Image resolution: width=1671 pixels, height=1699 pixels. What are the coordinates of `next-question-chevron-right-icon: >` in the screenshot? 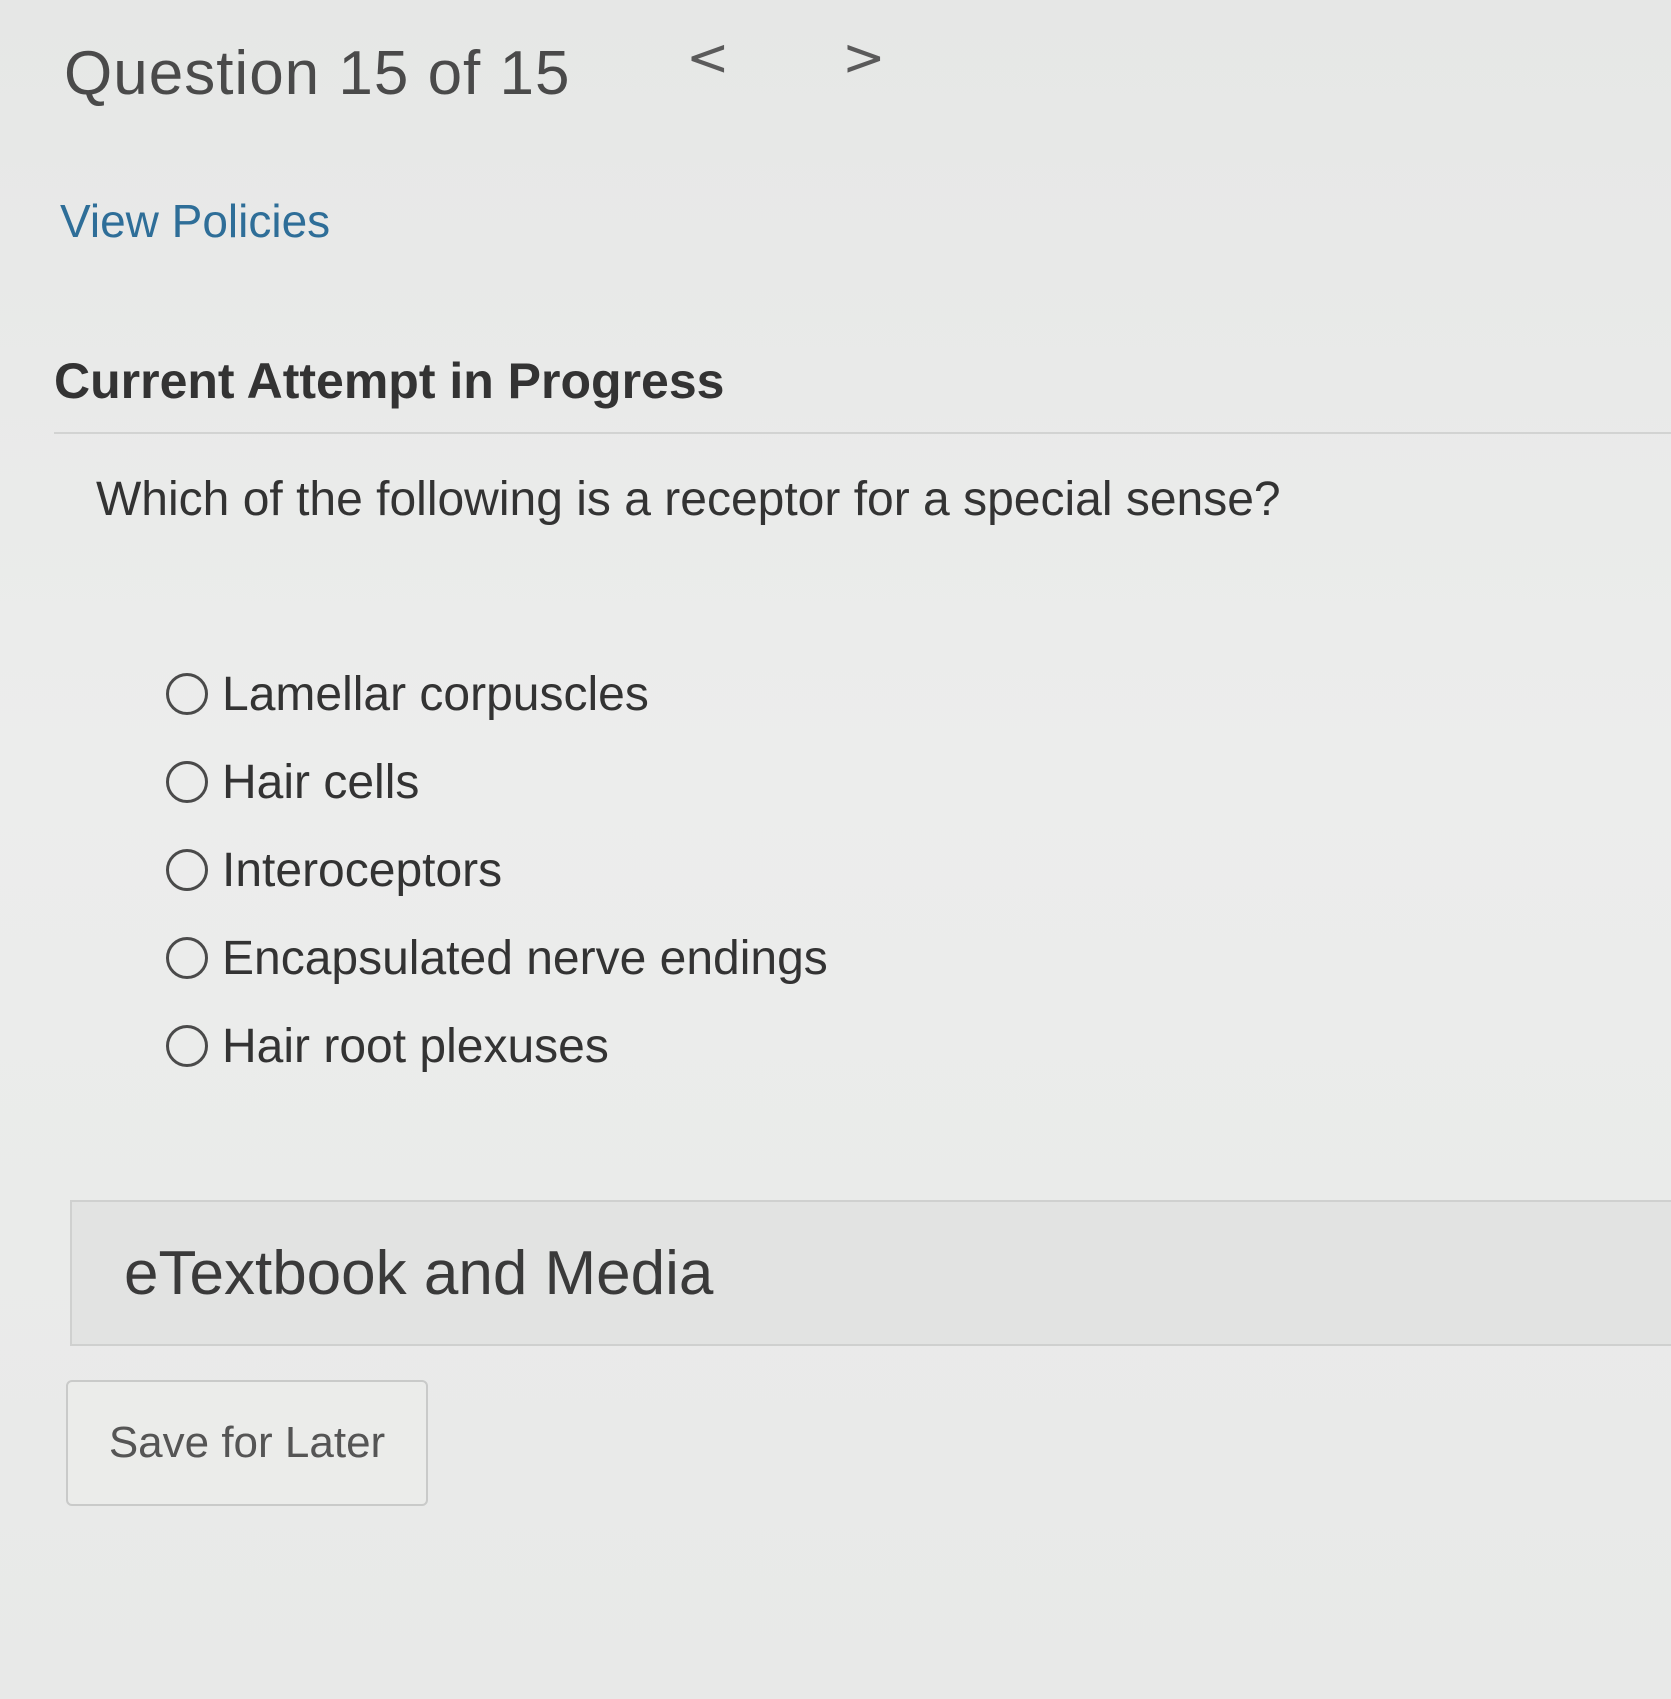 It's located at (864, 58).